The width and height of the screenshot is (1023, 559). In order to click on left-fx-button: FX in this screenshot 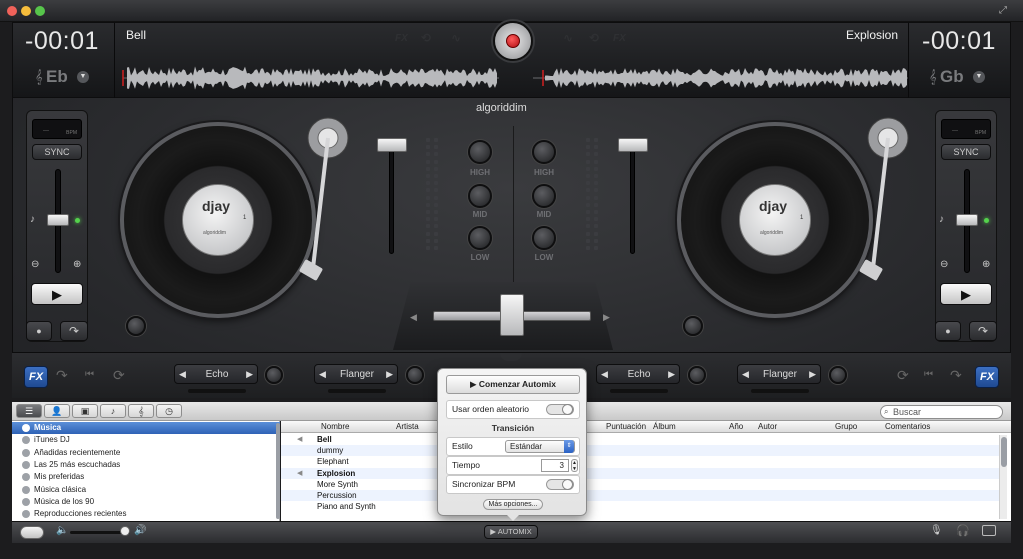, I will do `click(36, 377)`.